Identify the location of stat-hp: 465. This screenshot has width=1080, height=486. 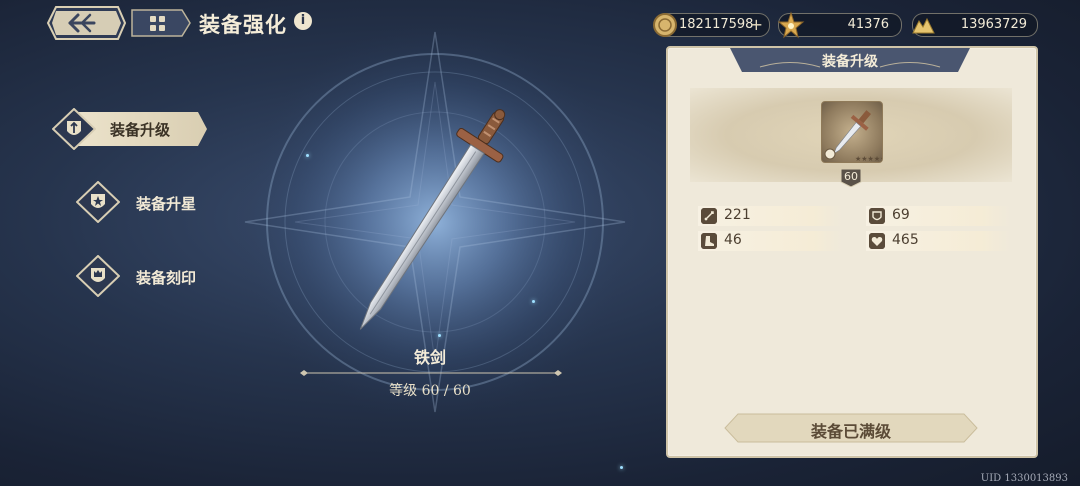
(938, 241).